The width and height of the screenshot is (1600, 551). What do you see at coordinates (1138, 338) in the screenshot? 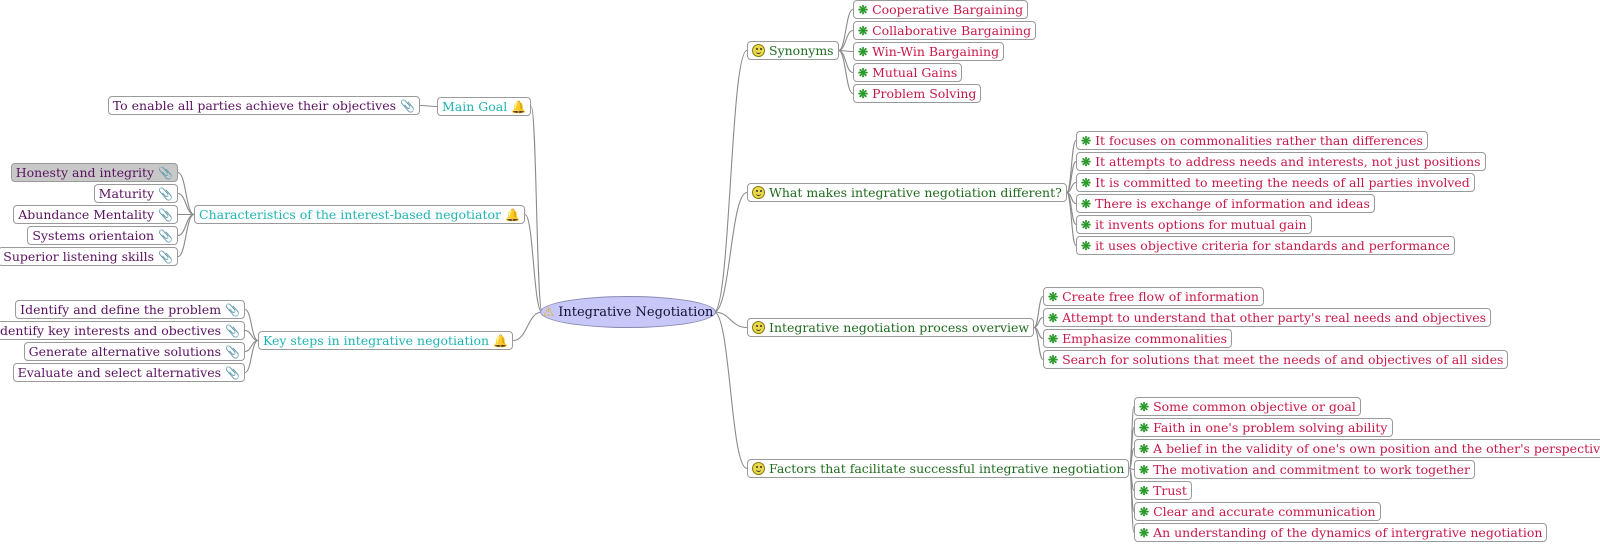
I see `leaf-node: ❋ Emphasize commonalities` at bounding box center [1138, 338].